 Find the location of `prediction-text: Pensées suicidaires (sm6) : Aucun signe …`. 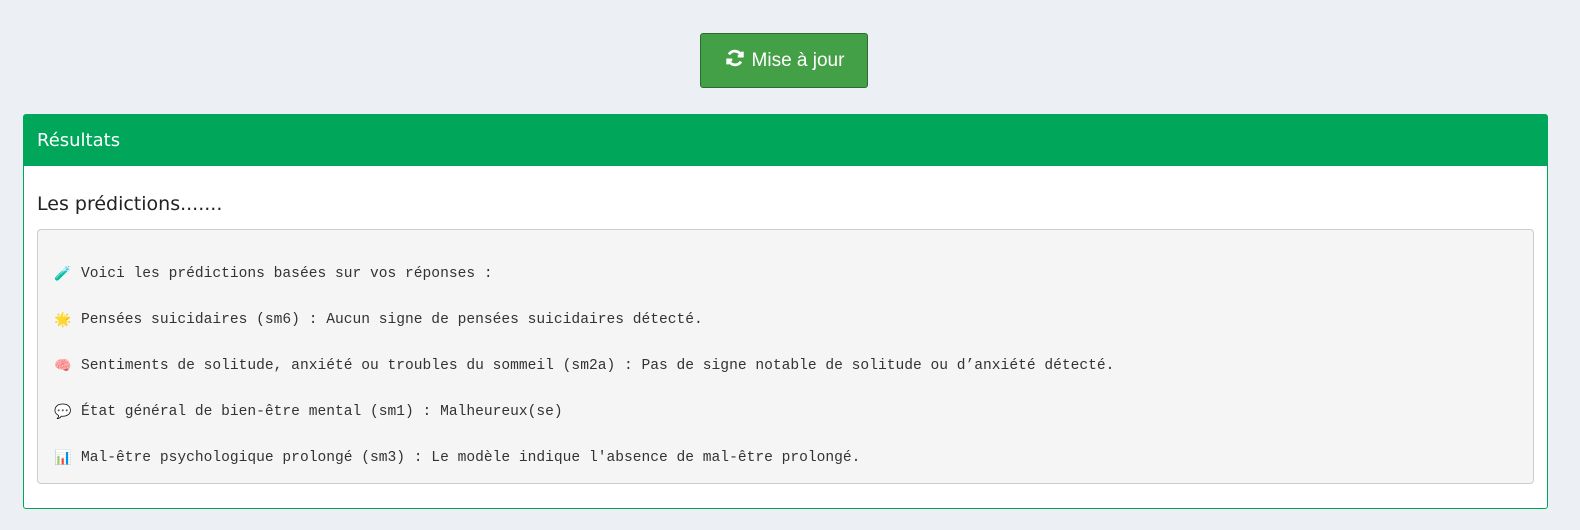

prediction-text: Pensées suicidaires (sm6) : Aucun signe … is located at coordinates (392, 320).